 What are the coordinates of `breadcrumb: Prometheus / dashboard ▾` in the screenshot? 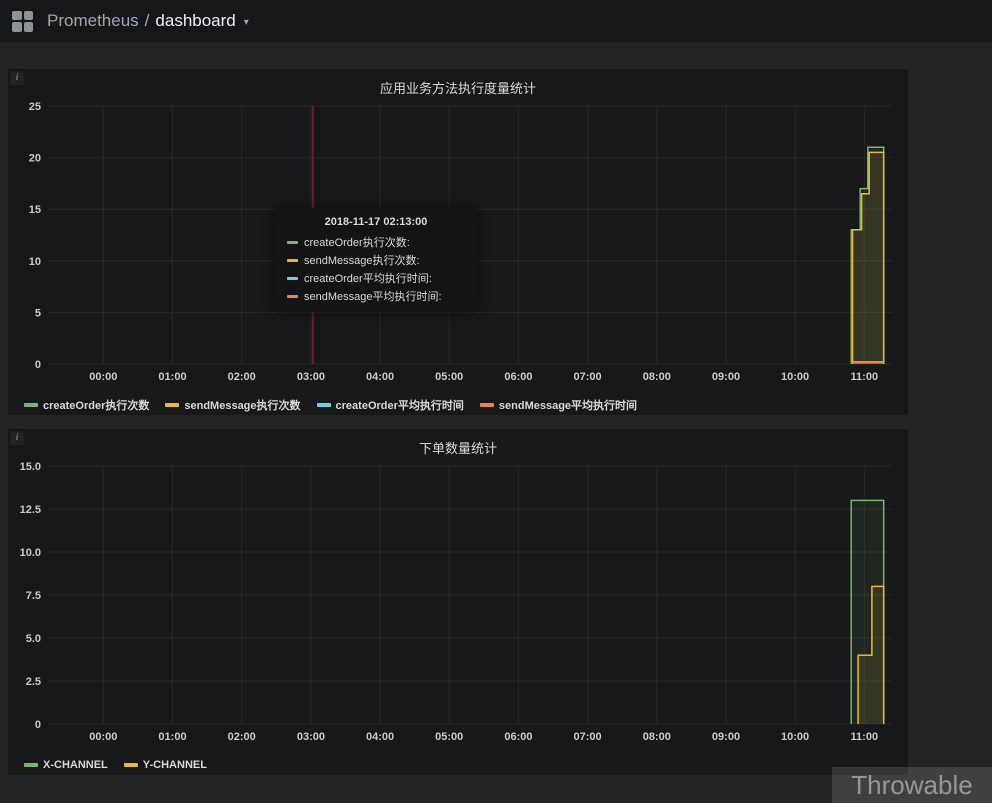 It's located at (148, 21).